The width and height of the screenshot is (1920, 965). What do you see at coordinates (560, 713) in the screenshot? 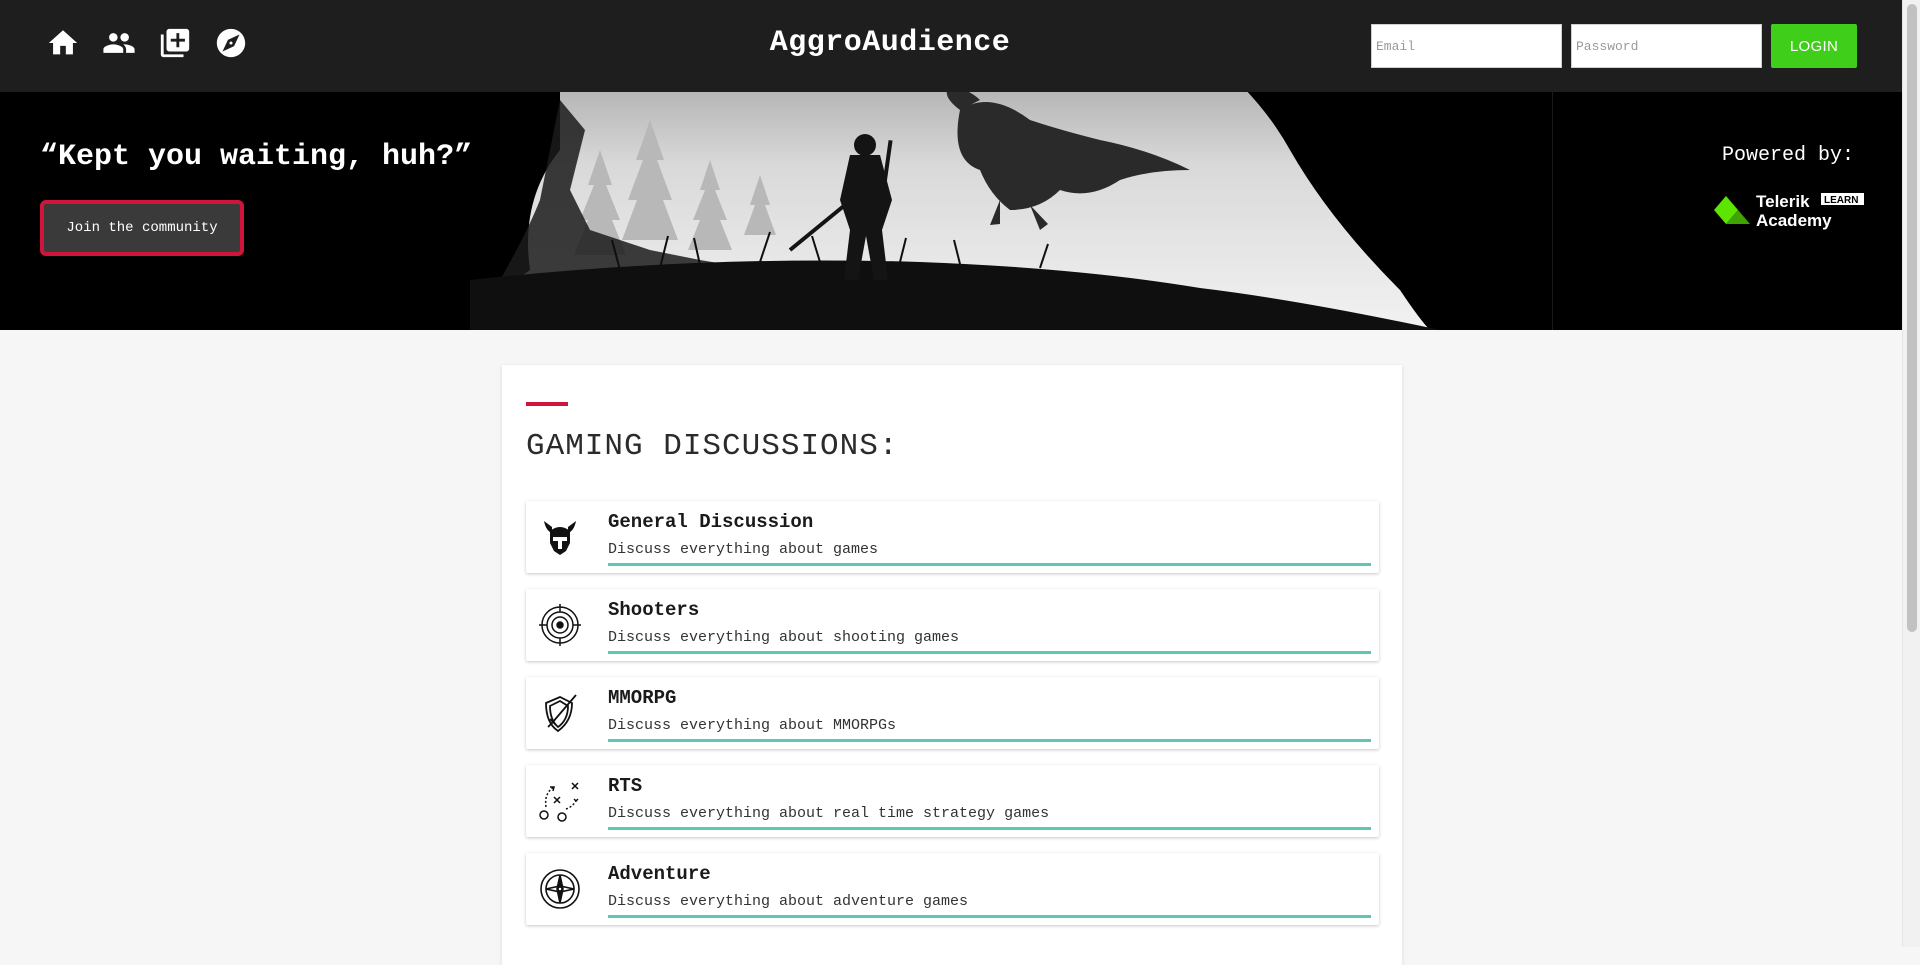
I see `sword-shield-icon` at bounding box center [560, 713].